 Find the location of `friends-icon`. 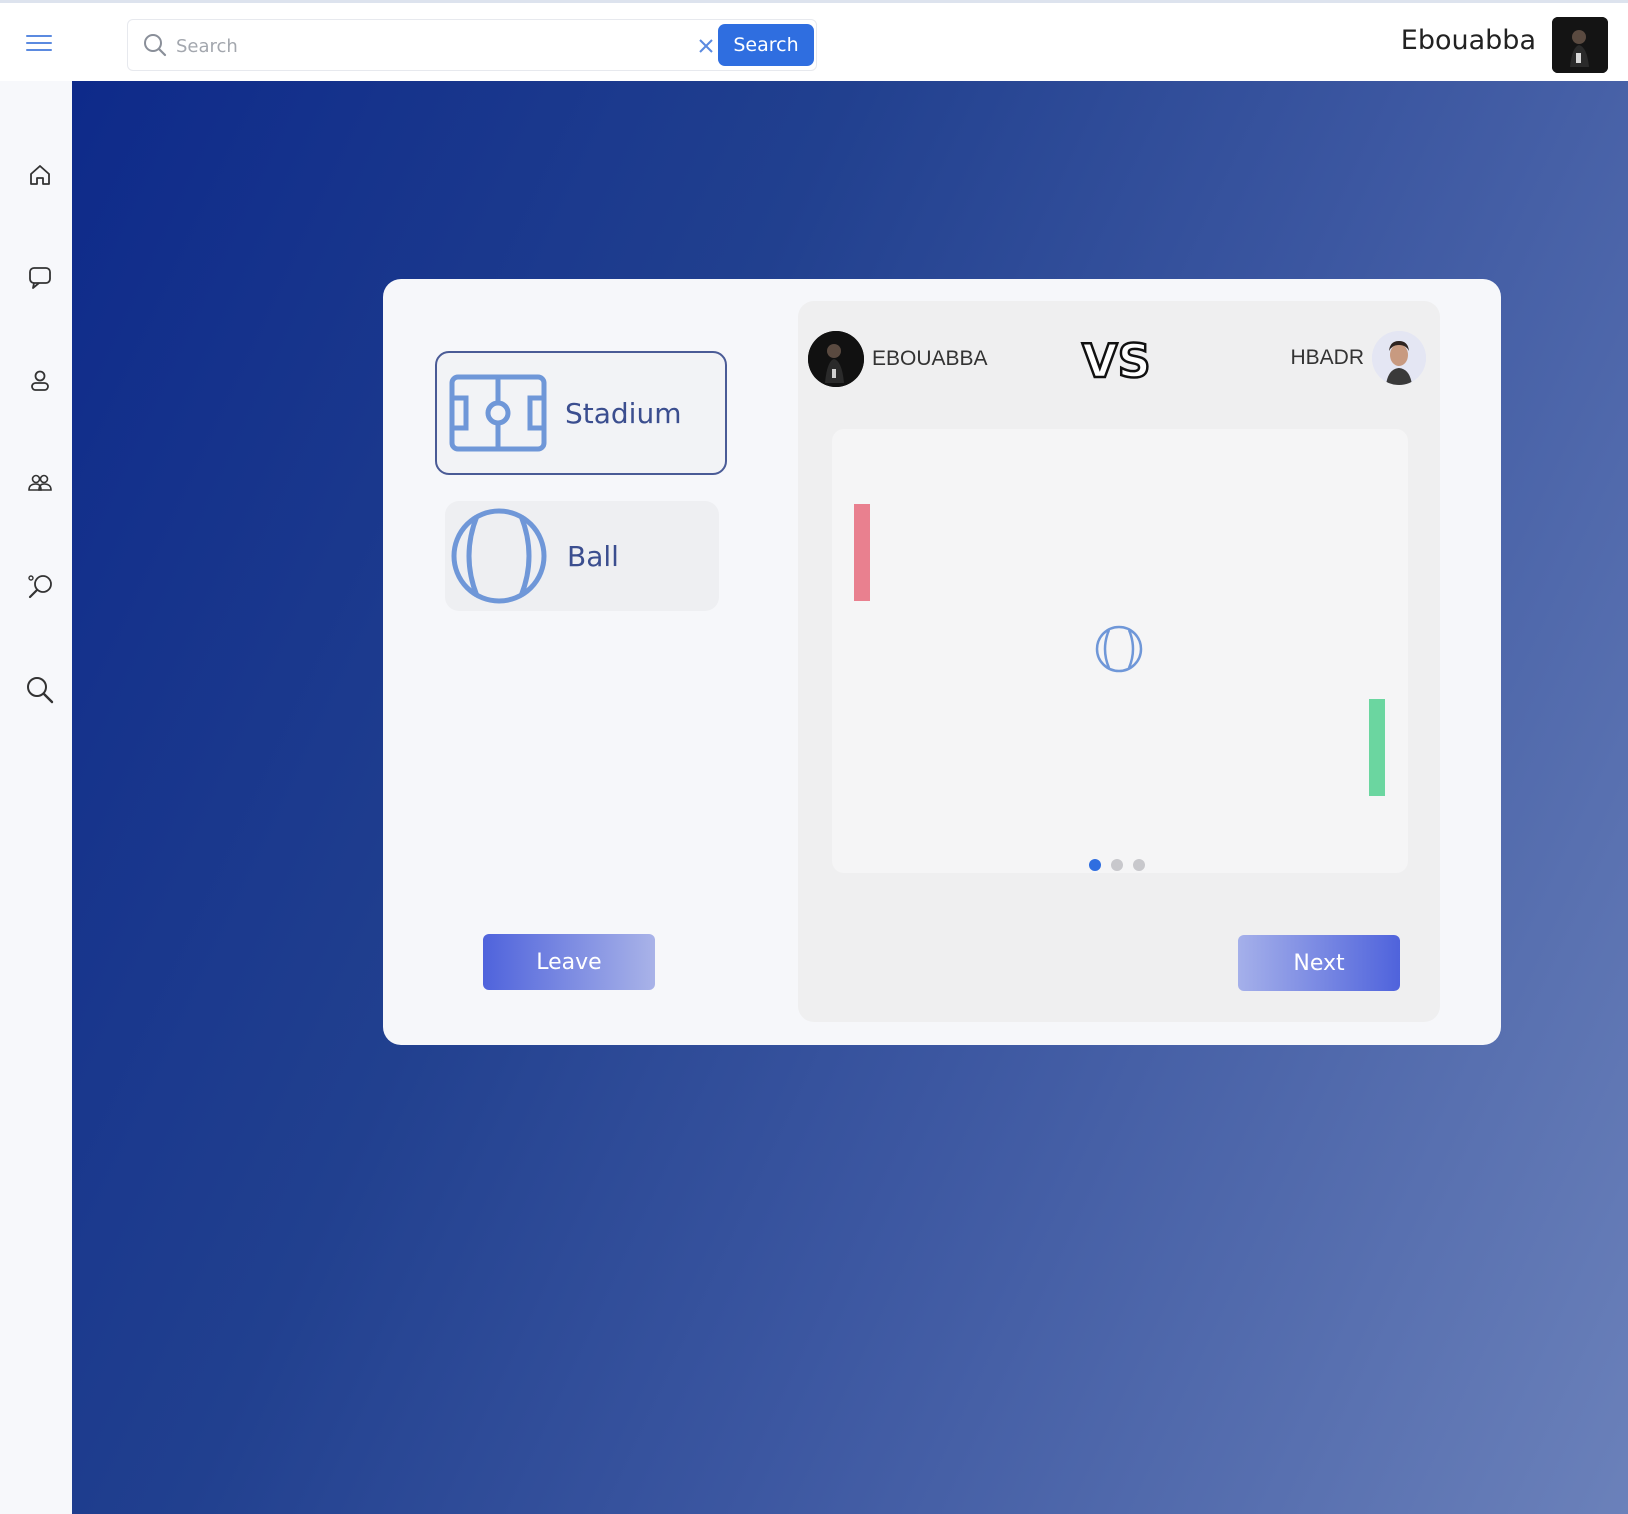

friends-icon is located at coordinates (40, 483).